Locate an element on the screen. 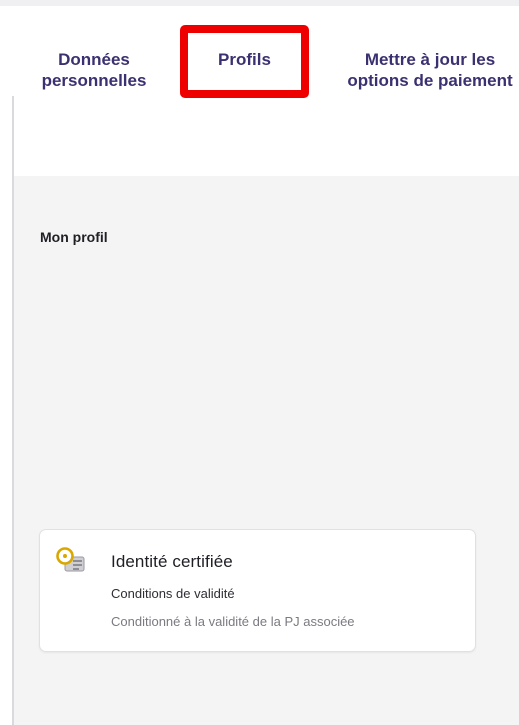  tab-personal-data-line2: personnelles is located at coordinates (94, 80).